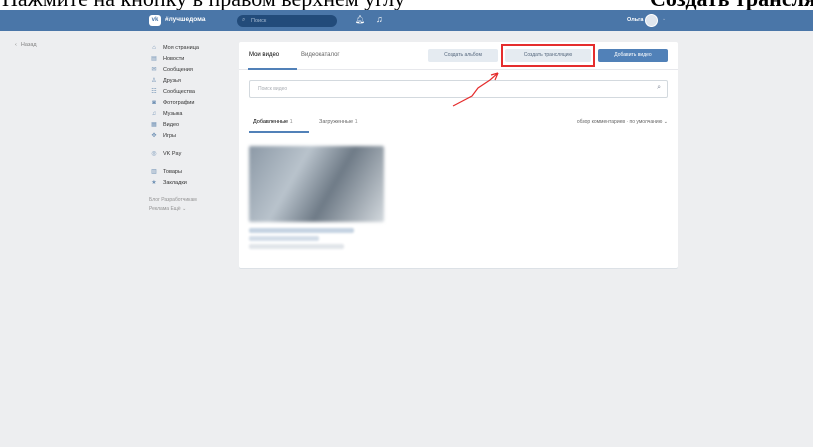 The height and width of the screenshot is (447, 813). What do you see at coordinates (179, 102) in the screenshot?
I see `sidebar-item-label: Фотографии` at bounding box center [179, 102].